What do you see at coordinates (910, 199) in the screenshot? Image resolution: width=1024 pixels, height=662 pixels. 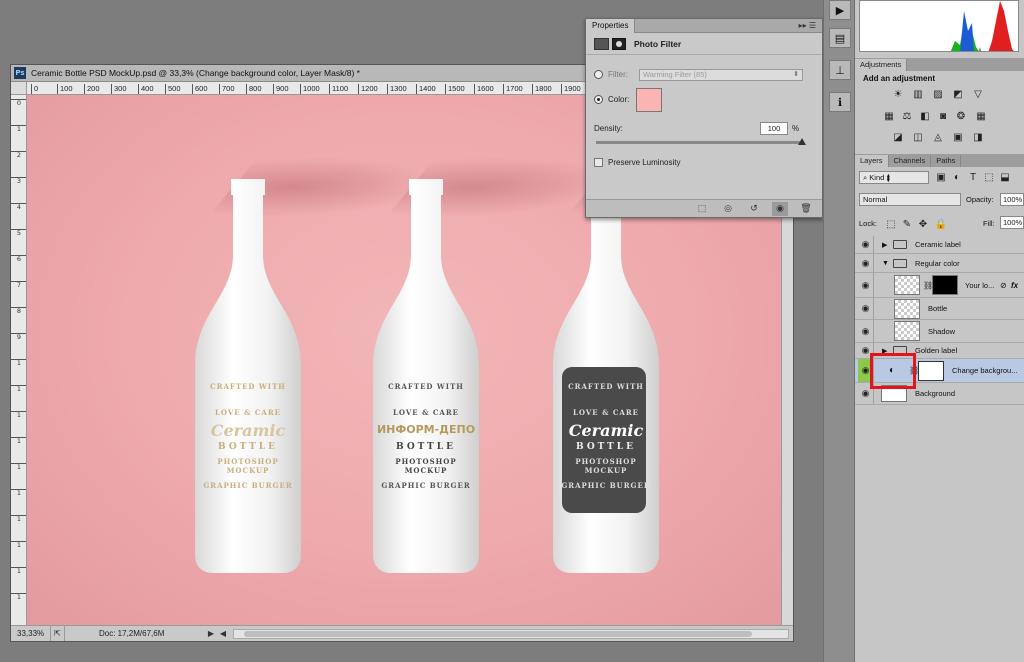 I see `blend-mode-select: Normal` at bounding box center [910, 199].